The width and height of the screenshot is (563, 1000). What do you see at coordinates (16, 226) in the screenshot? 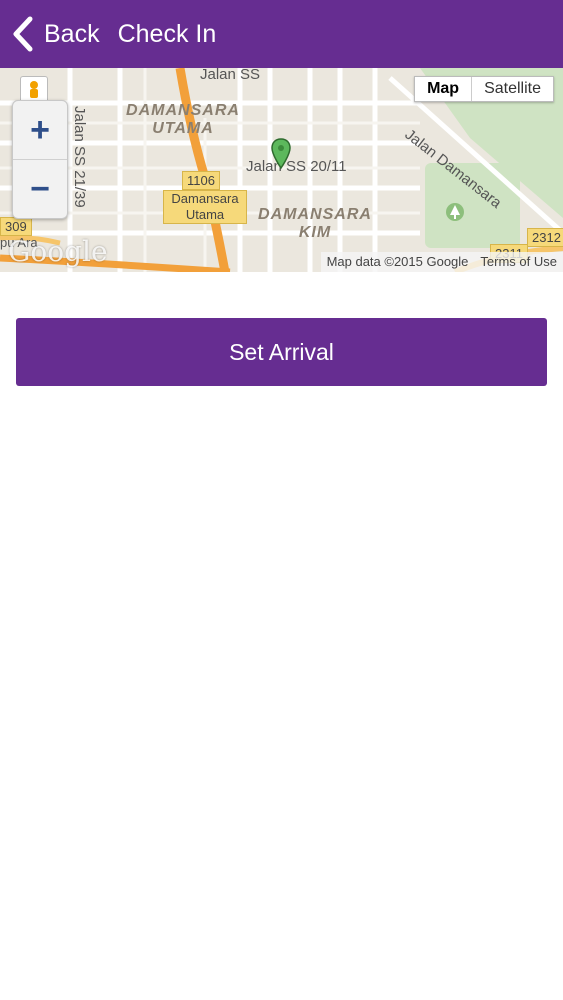
I see `route-shield: 309` at bounding box center [16, 226].